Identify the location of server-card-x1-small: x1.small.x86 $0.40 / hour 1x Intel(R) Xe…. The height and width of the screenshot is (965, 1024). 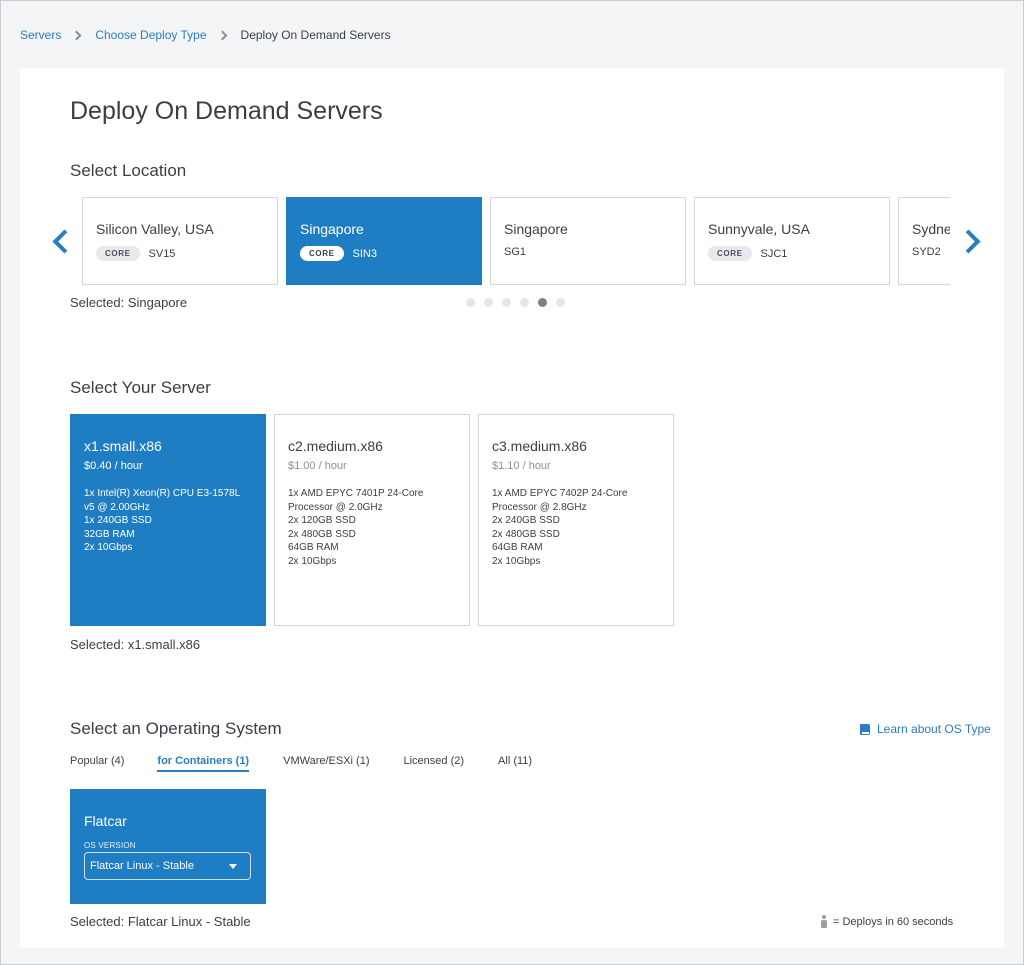
(168, 520).